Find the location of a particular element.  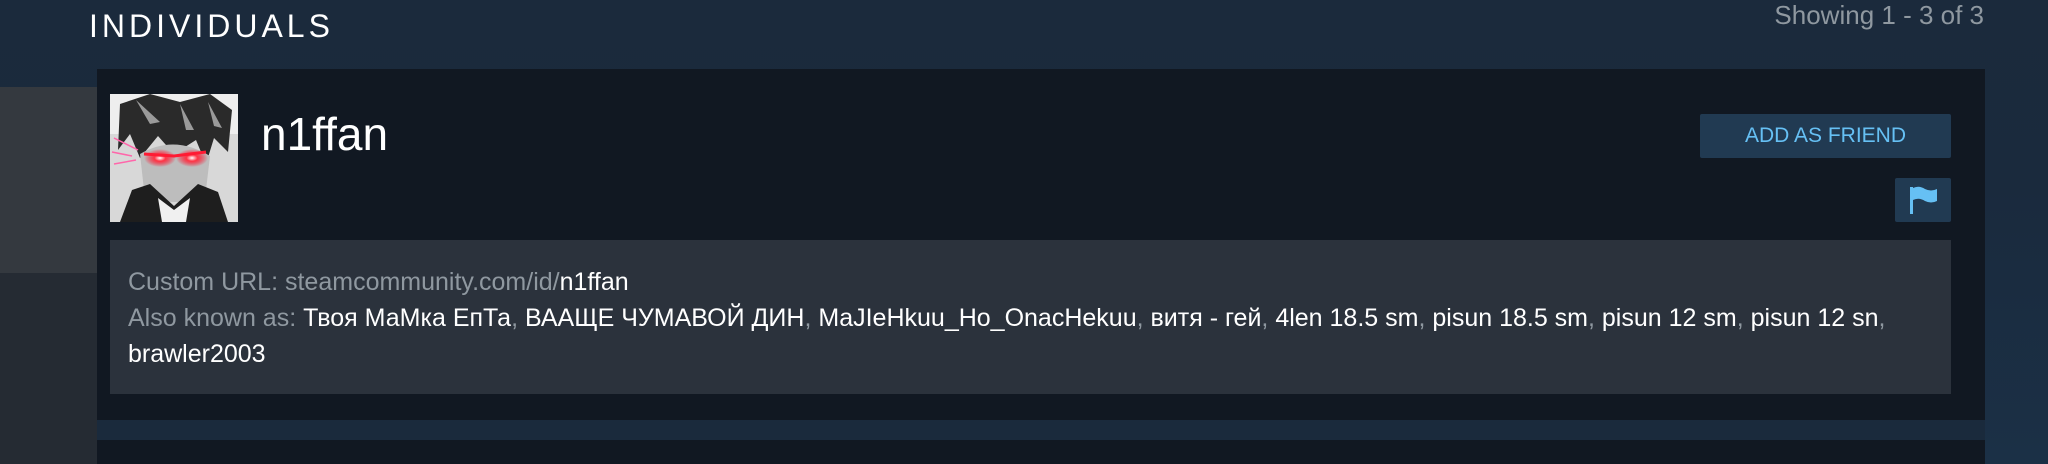

left-side-panel is located at coordinates (48, 275).